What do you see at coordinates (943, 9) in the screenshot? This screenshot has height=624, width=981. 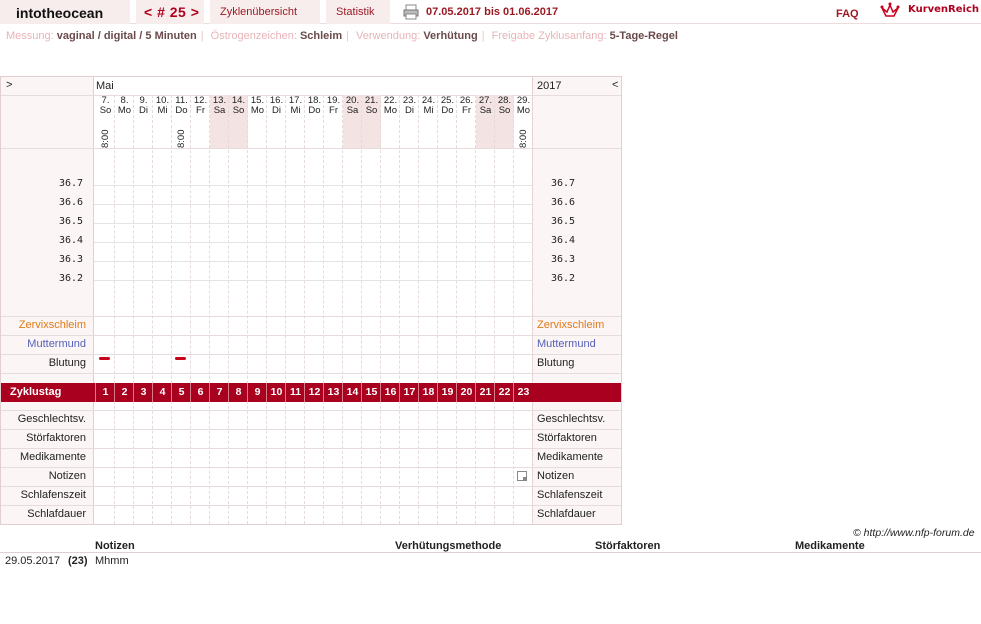 I see `logo-text: KurvenReich` at bounding box center [943, 9].